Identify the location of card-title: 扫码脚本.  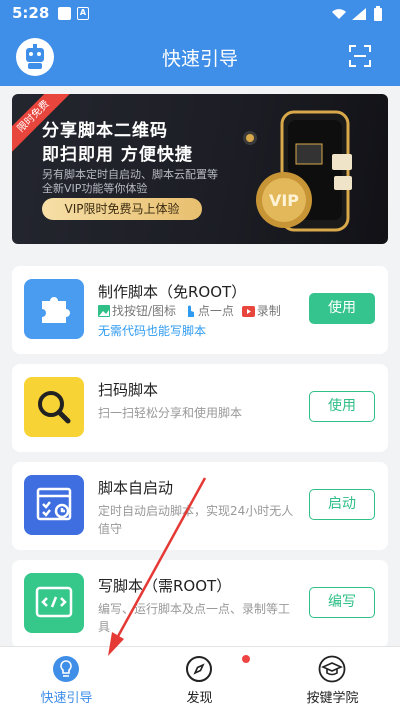
(128, 390).